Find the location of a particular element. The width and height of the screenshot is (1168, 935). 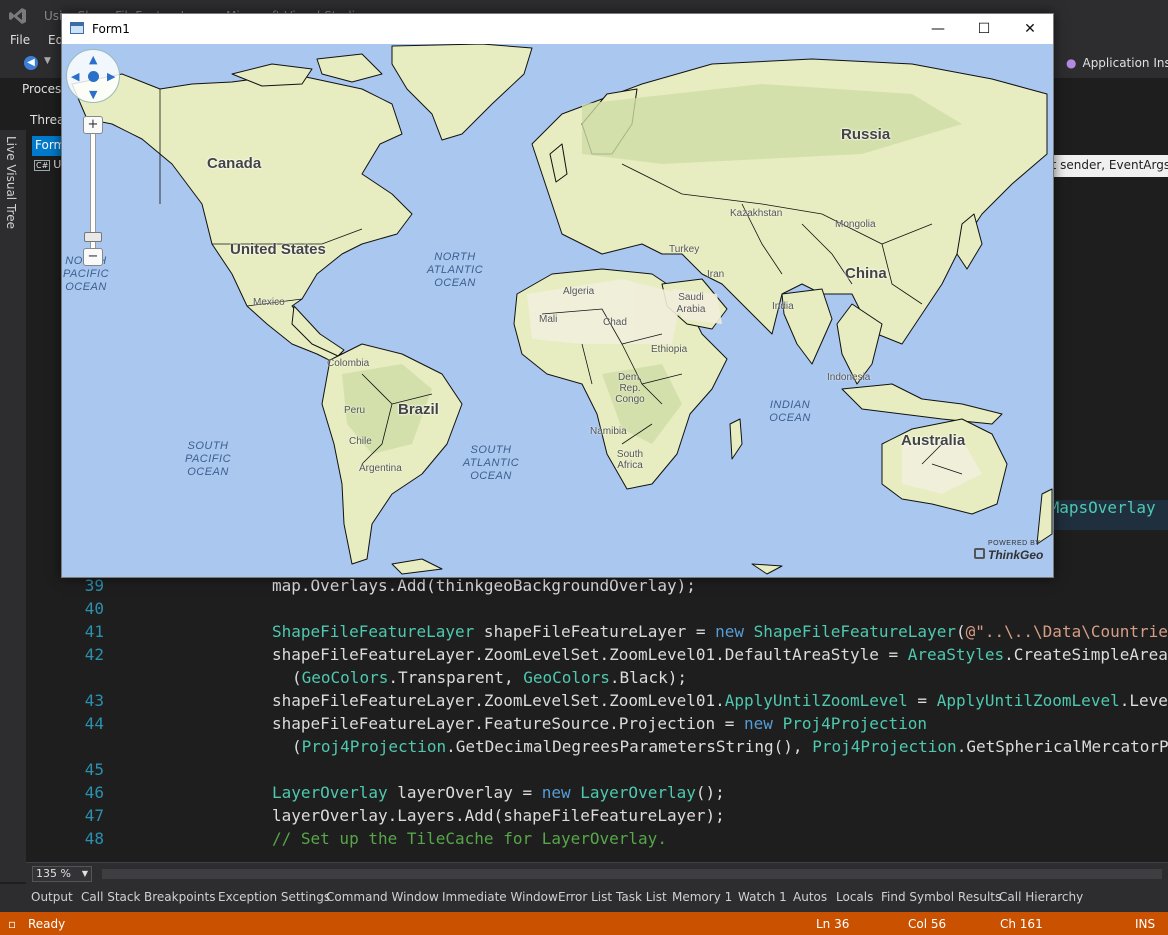

label-algeria: Algeria is located at coordinates (579, 291).